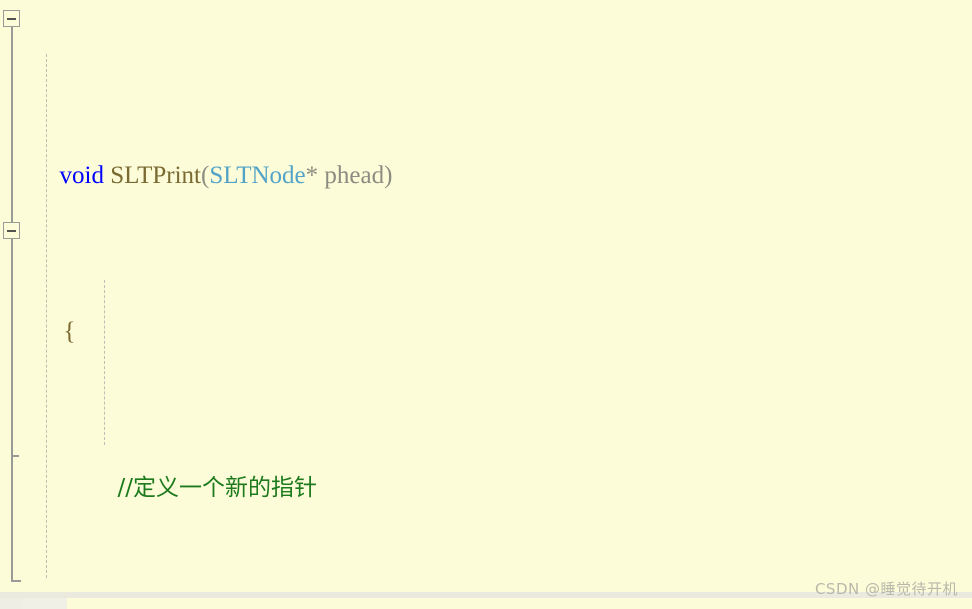 This screenshot has height=609, width=972. I want to click on token-param-phead: phead, so click(354, 175).